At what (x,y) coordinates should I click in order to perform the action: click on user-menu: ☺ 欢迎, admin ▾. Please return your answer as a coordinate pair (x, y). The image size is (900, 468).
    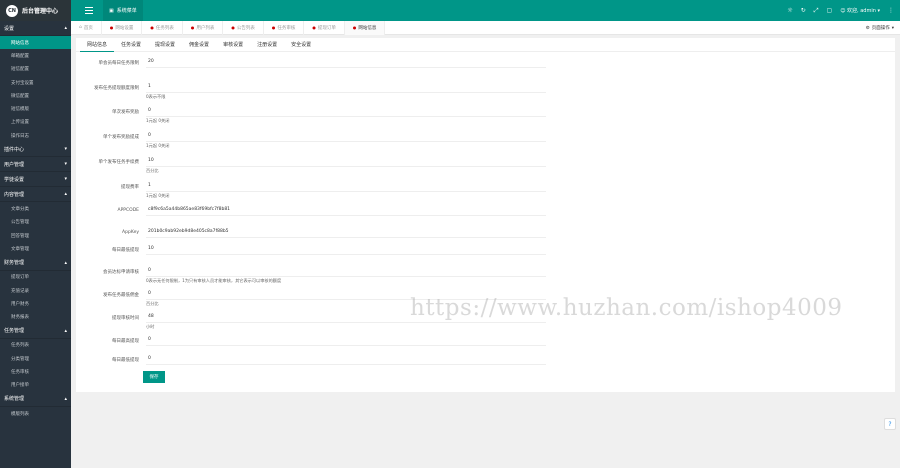
    Looking at the image, I should click on (860, 10).